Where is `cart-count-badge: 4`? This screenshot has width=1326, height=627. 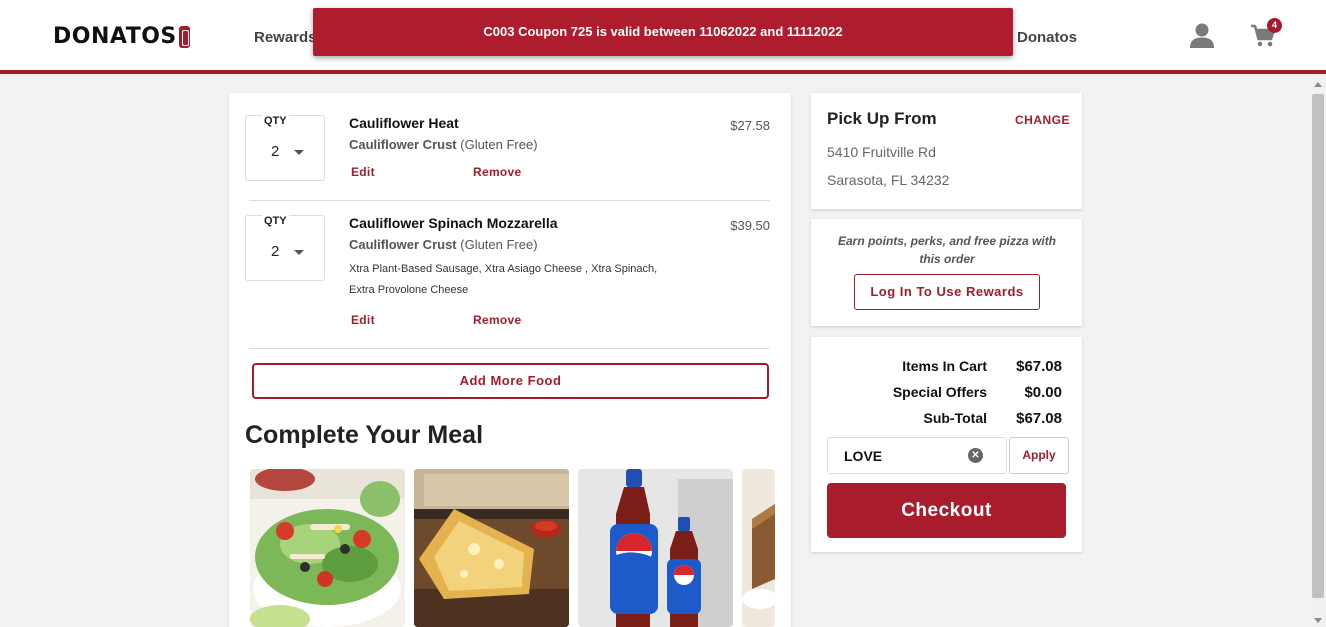
cart-count-badge: 4 is located at coordinates (1274, 25).